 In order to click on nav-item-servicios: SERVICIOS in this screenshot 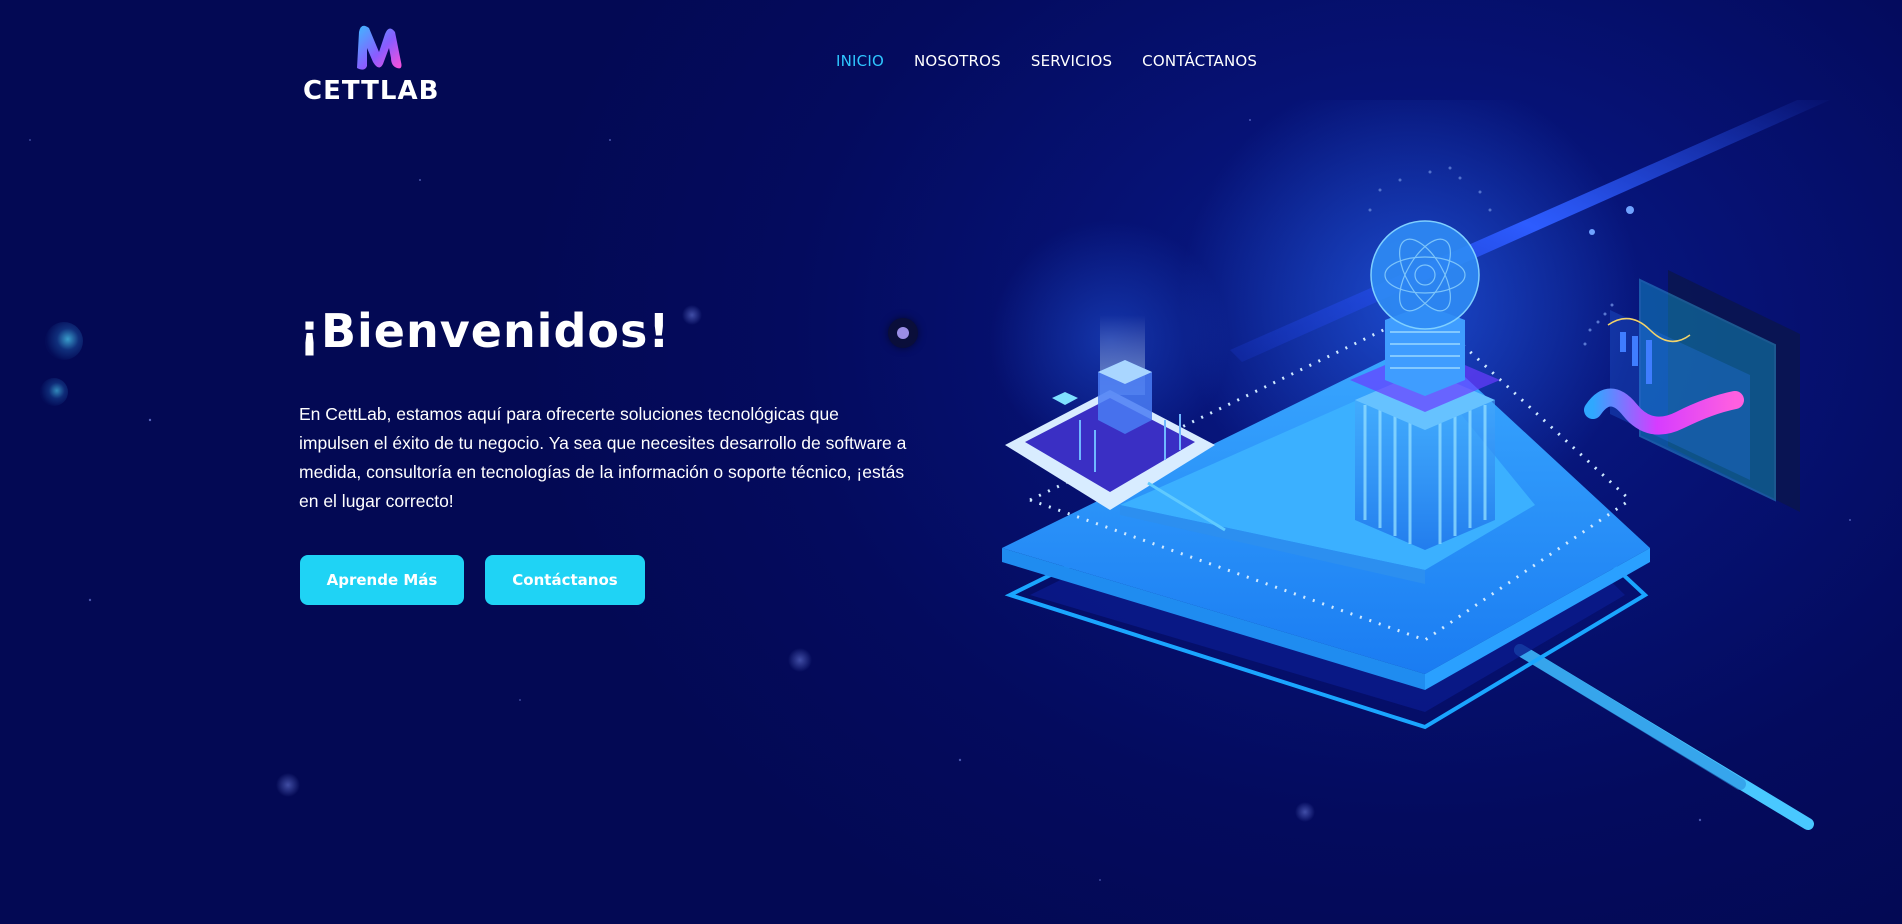, I will do `click(1071, 61)`.